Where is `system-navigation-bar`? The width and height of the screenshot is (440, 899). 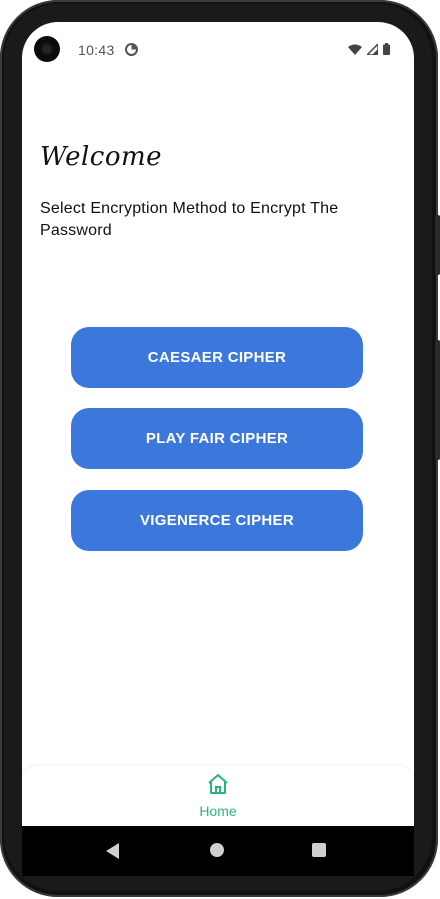 system-navigation-bar is located at coordinates (218, 851).